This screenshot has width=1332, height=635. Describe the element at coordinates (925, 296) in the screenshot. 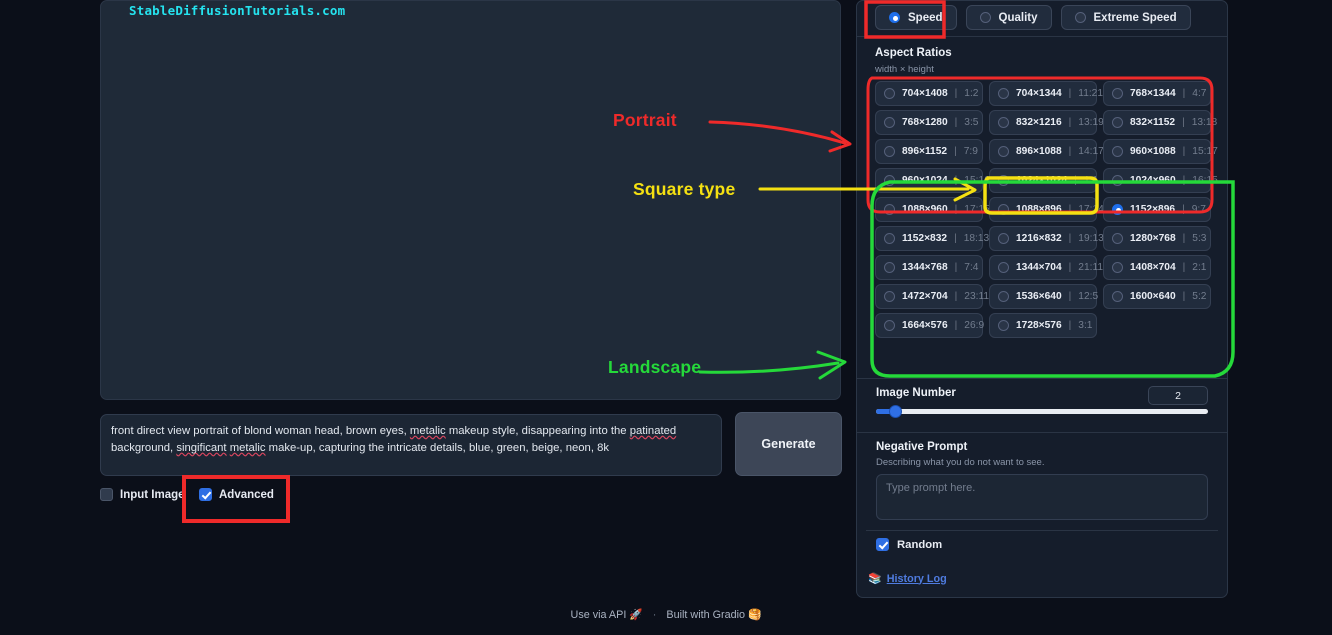

I see `aspect-ratio-dimensions: 1472×704` at that location.